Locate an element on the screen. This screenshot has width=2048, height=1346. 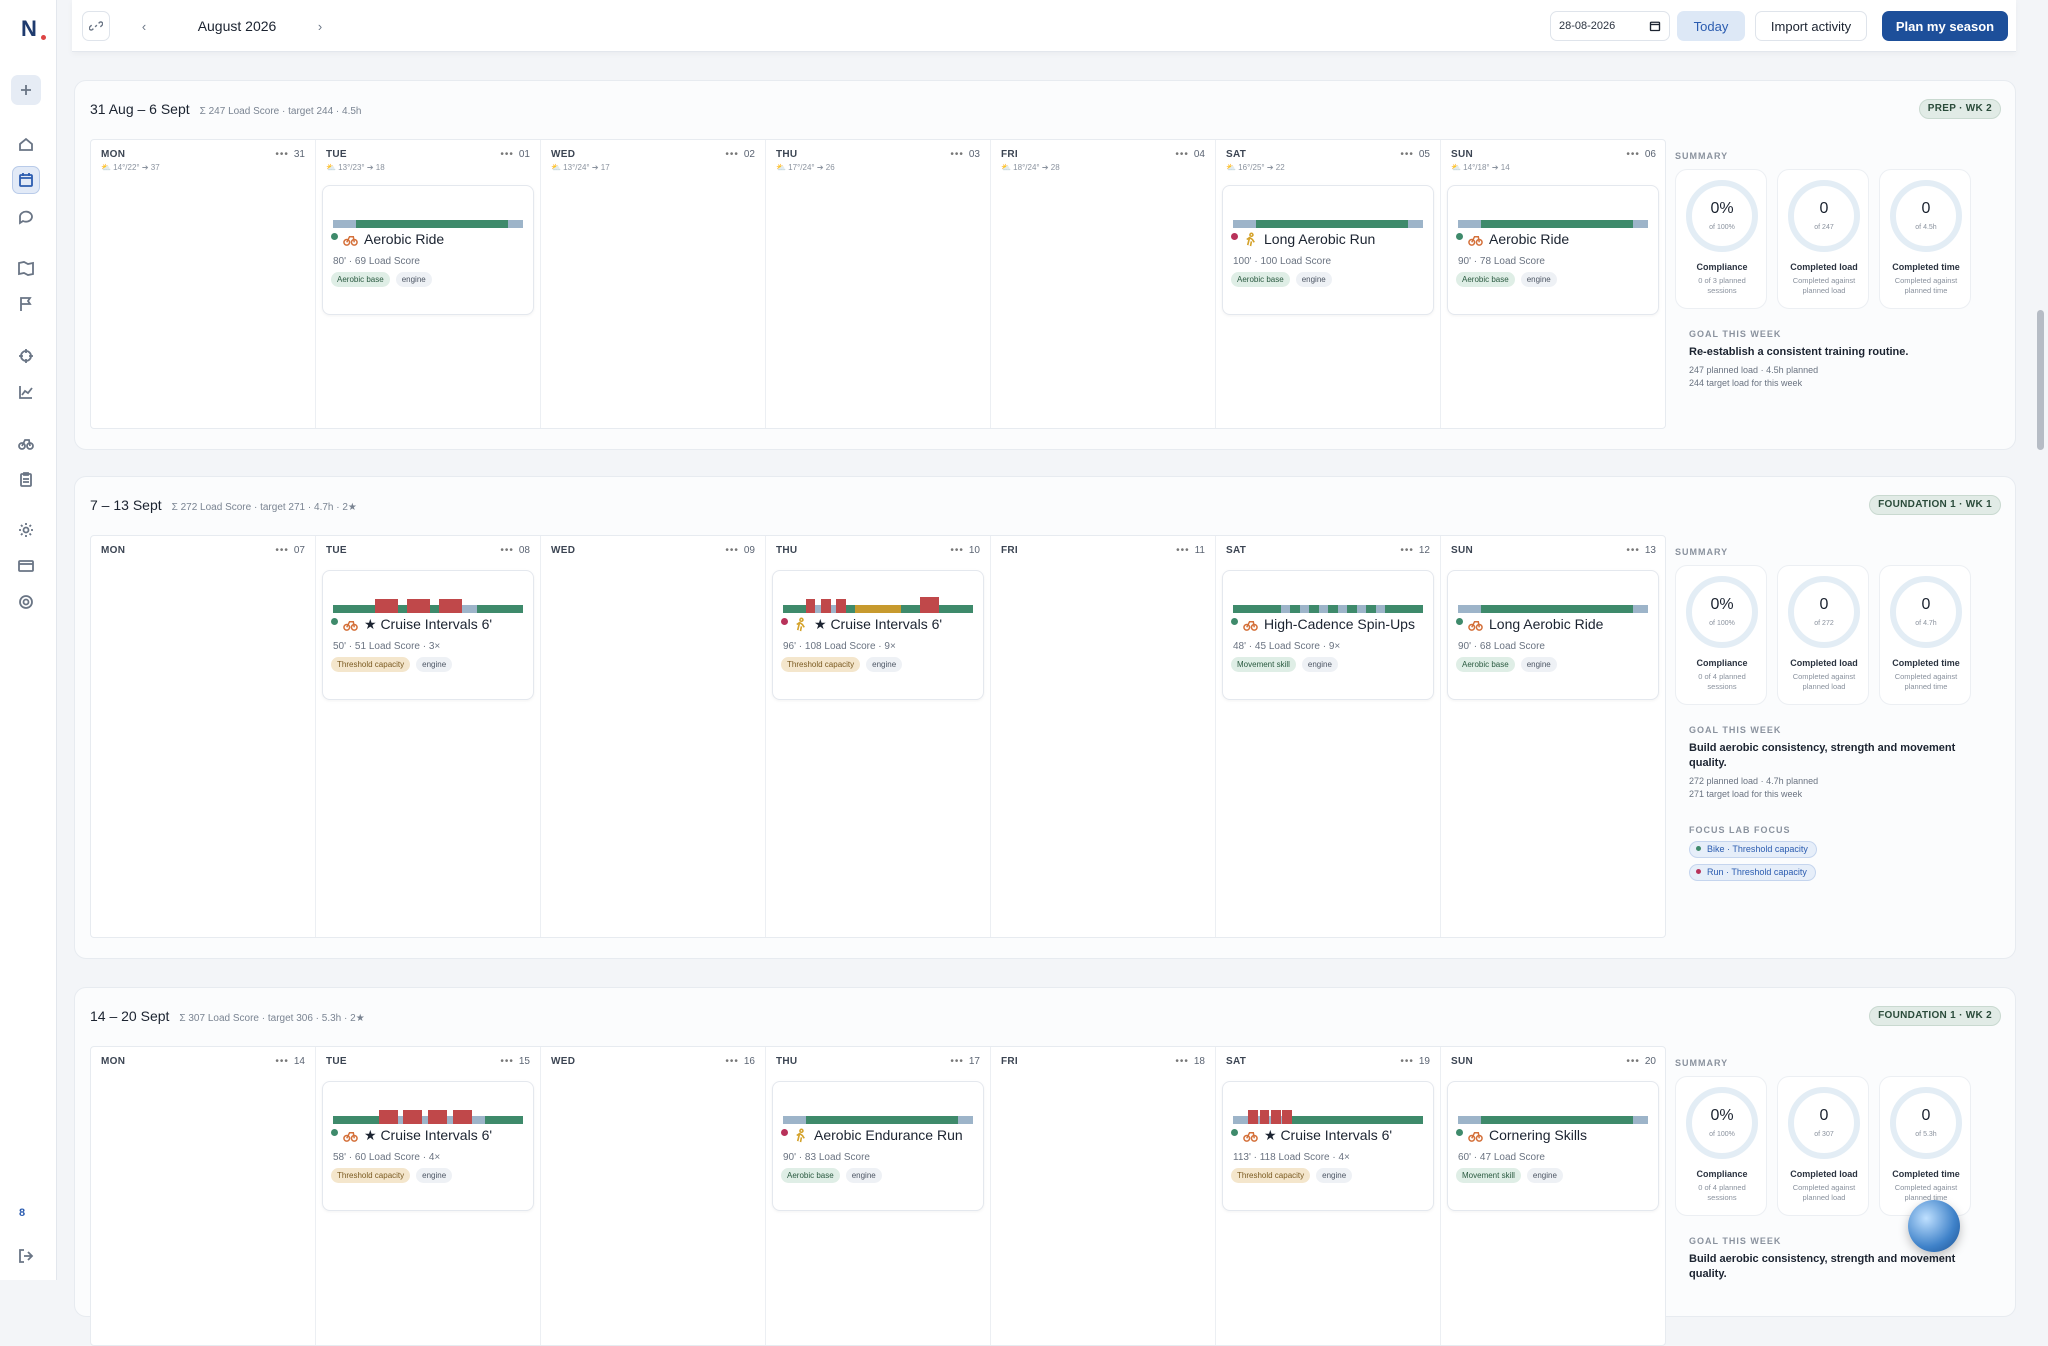
link-button is located at coordinates (96, 26).